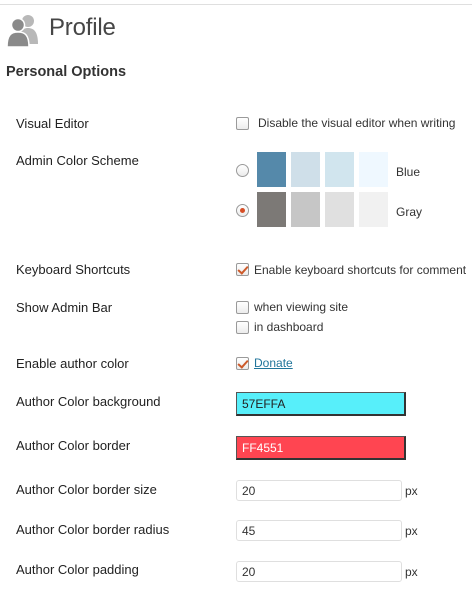  Describe the element at coordinates (242, 269) in the screenshot. I see `keyboard-shortcuts-checkbox` at that location.